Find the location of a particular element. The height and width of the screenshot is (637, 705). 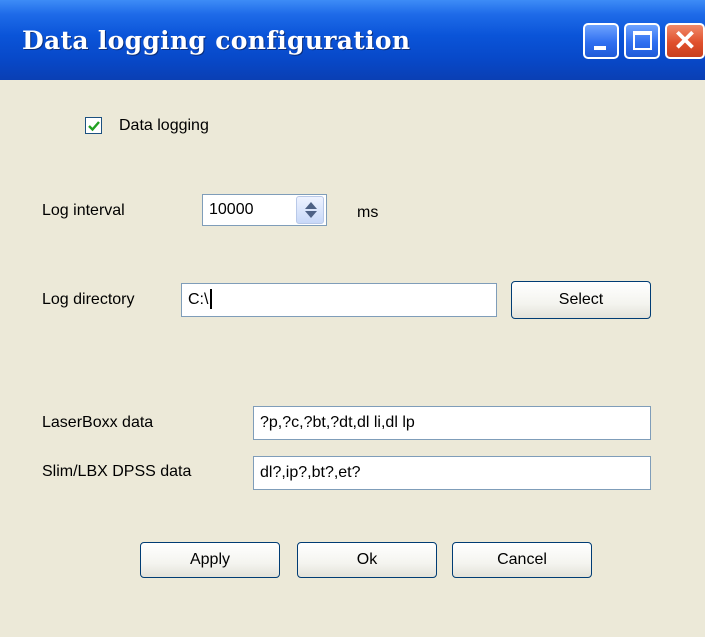

checkmark-icon is located at coordinates (94, 126).